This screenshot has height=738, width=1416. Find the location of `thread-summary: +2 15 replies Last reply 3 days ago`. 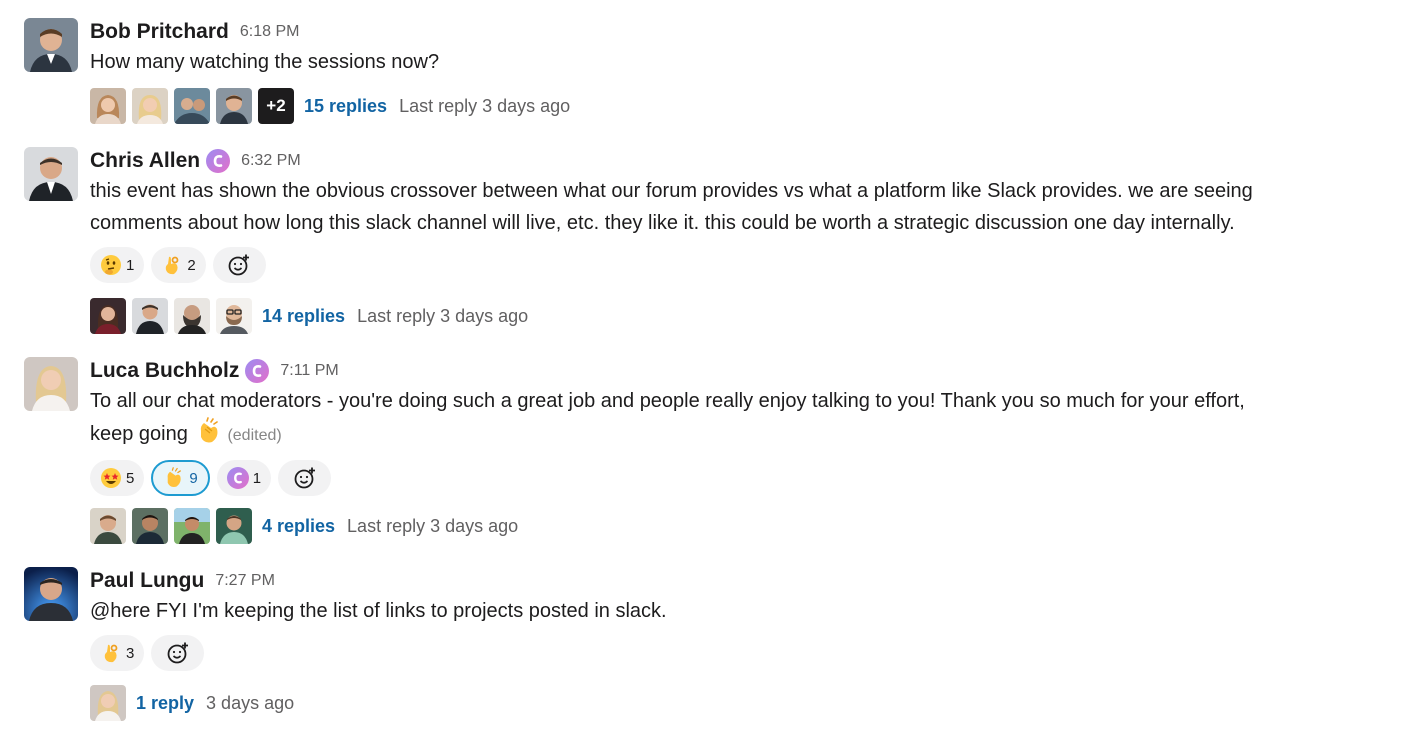

thread-summary: +2 15 replies Last reply 3 days ago is located at coordinates (330, 106).